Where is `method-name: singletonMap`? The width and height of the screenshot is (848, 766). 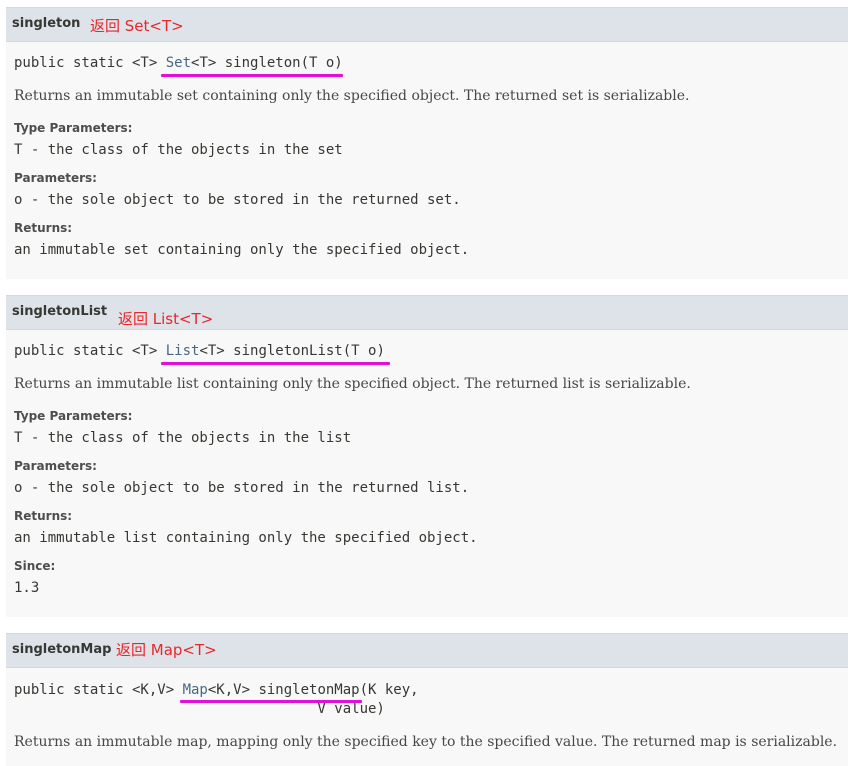 method-name: singletonMap is located at coordinates (62, 649).